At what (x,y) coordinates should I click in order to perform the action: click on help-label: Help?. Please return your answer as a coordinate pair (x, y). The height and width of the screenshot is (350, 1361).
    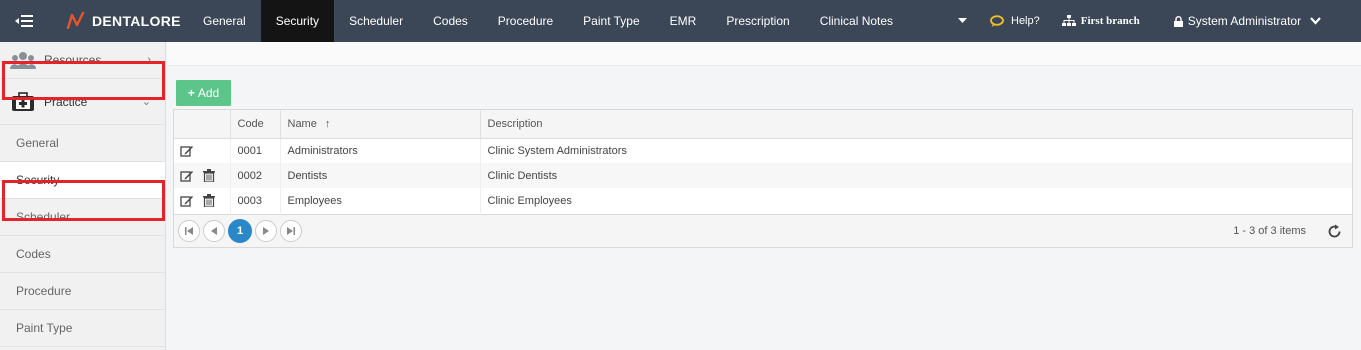
    Looking at the image, I should click on (1025, 21).